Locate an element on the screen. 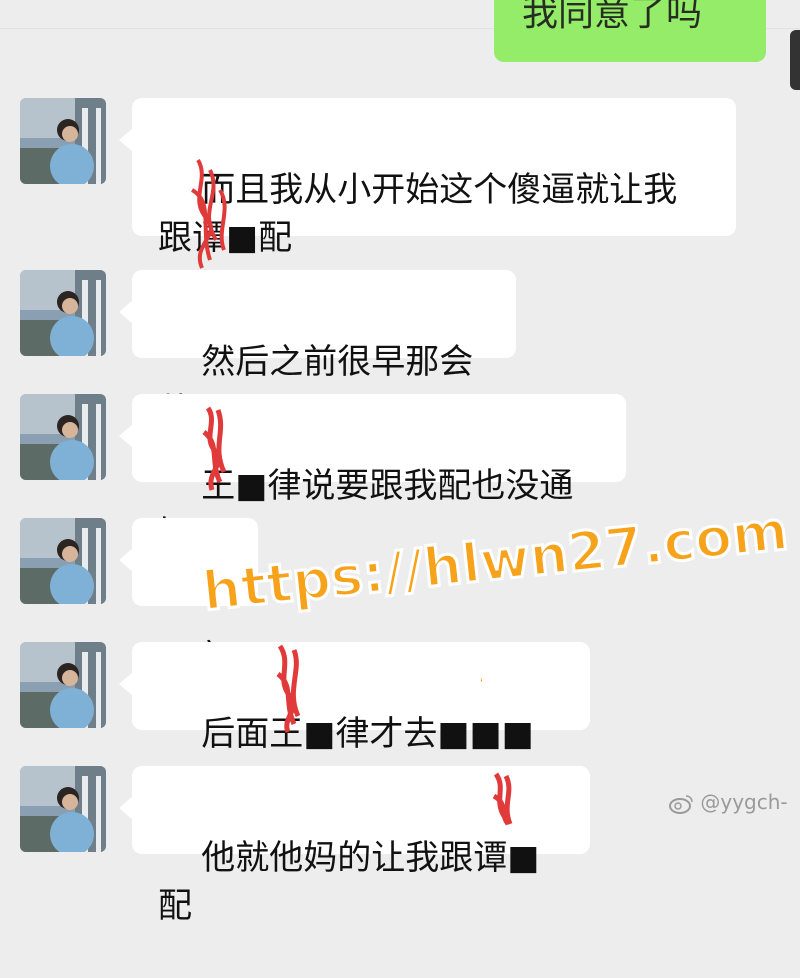 The image size is (800, 978). message-bubble: 后面王■律才去■■■ is located at coordinates (354, 698).